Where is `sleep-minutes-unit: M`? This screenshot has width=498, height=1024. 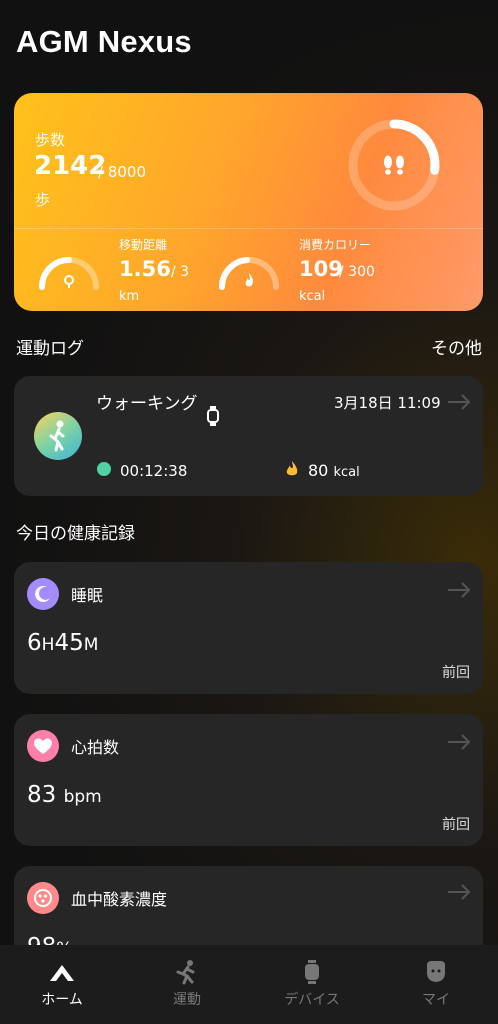
sleep-minutes-unit: M is located at coordinates (91, 645).